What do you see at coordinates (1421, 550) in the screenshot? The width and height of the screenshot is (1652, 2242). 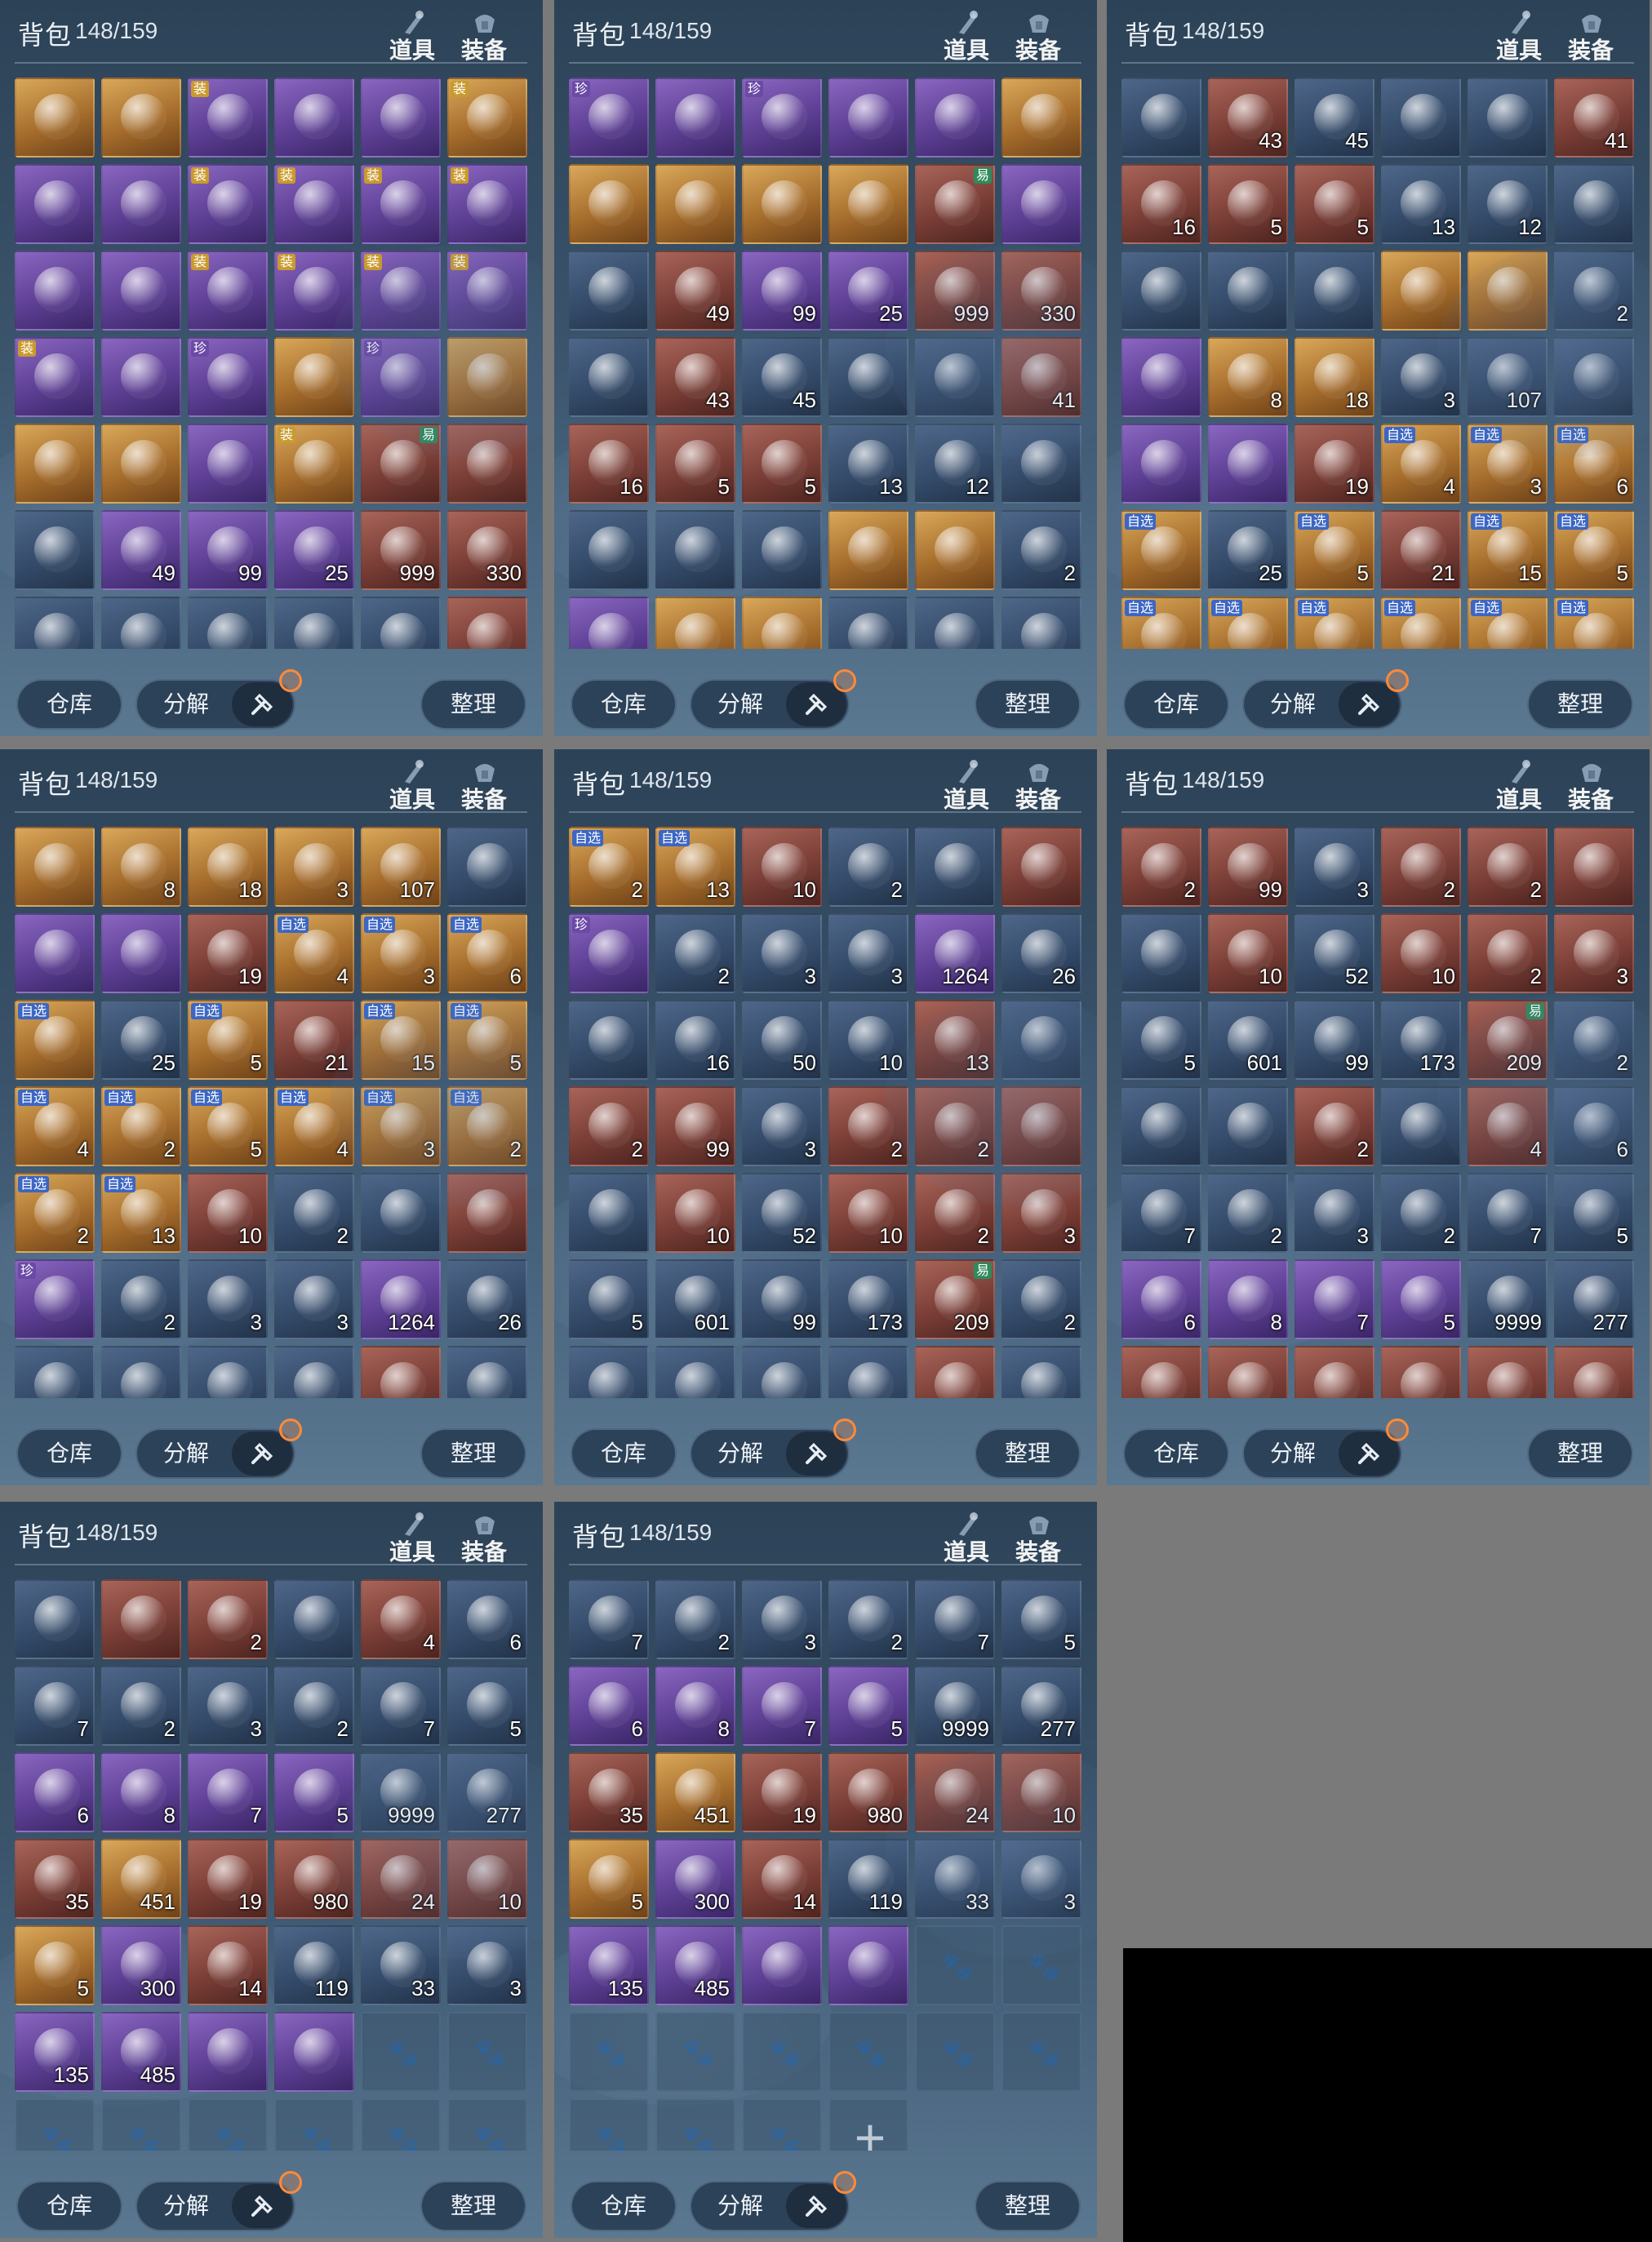 I see `item-slot: 21` at bounding box center [1421, 550].